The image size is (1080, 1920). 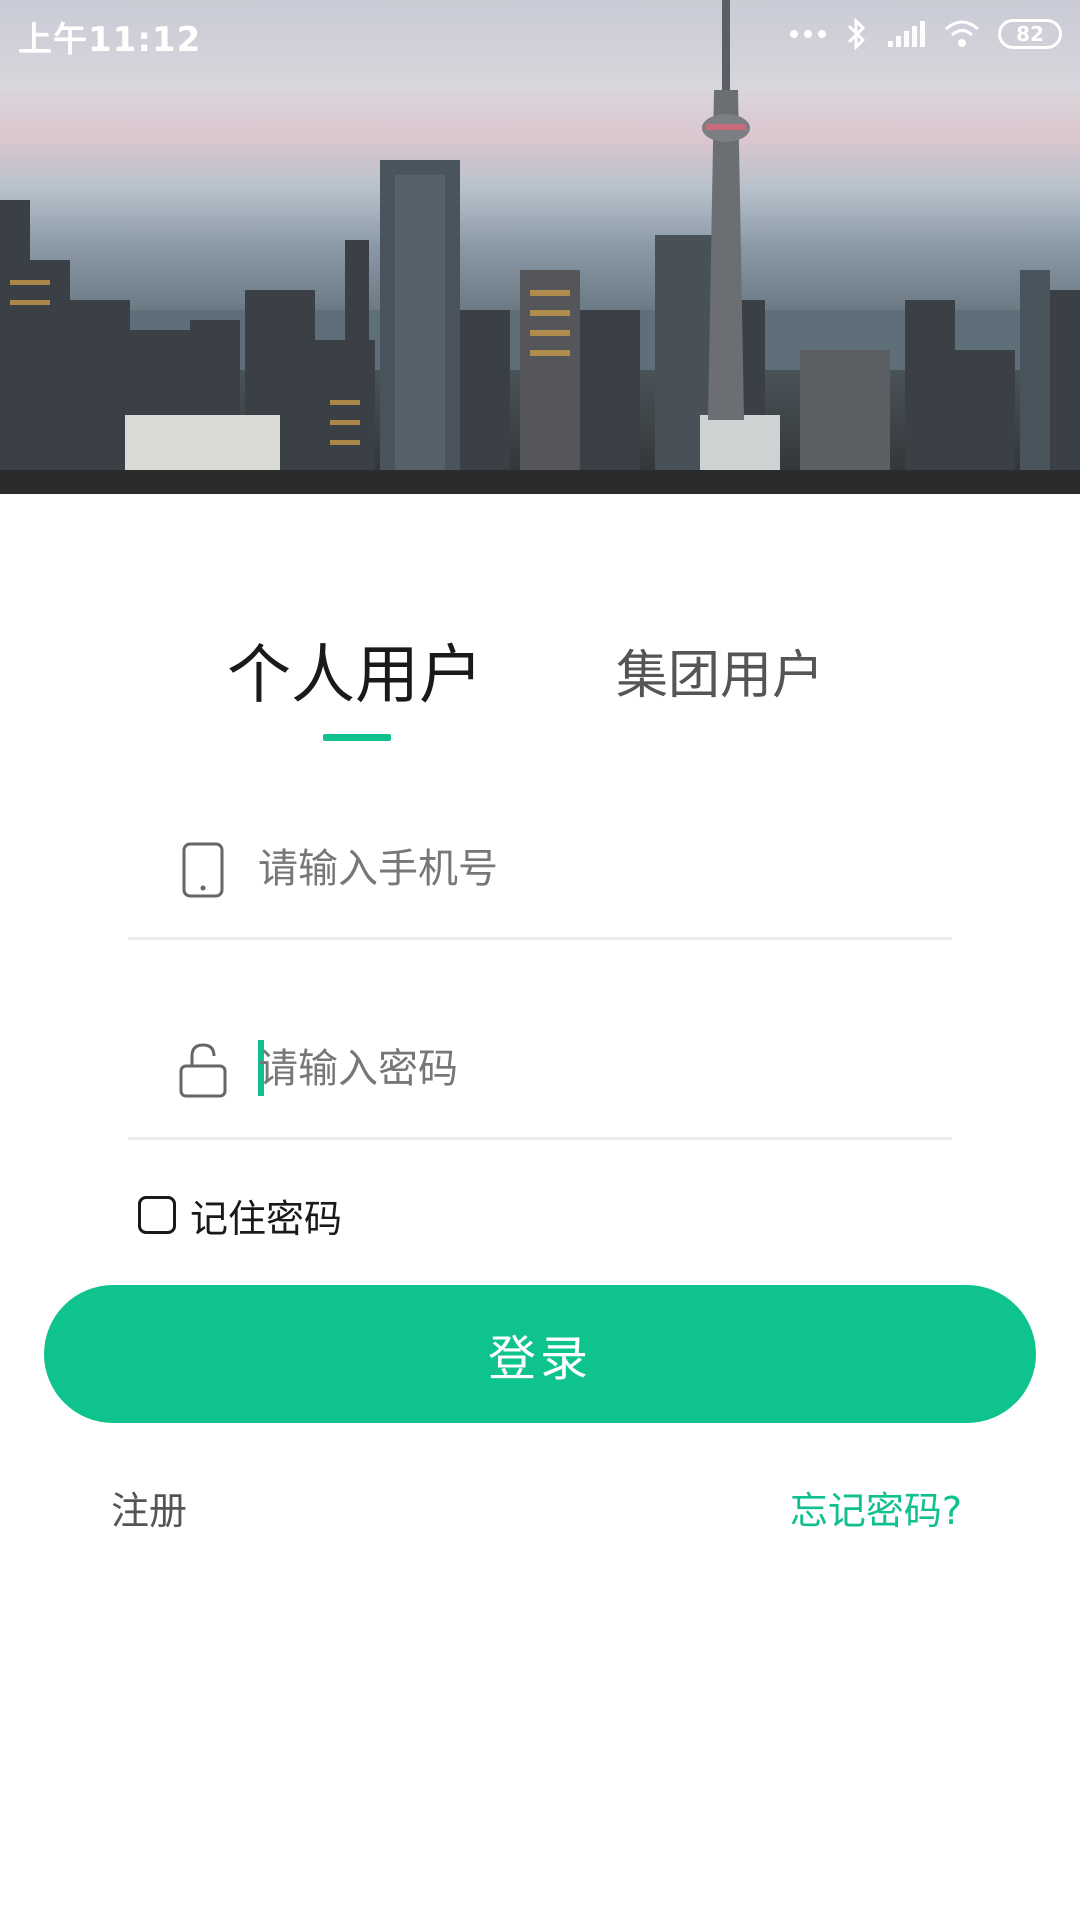 I want to click on signal-icon, so click(x=906, y=34).